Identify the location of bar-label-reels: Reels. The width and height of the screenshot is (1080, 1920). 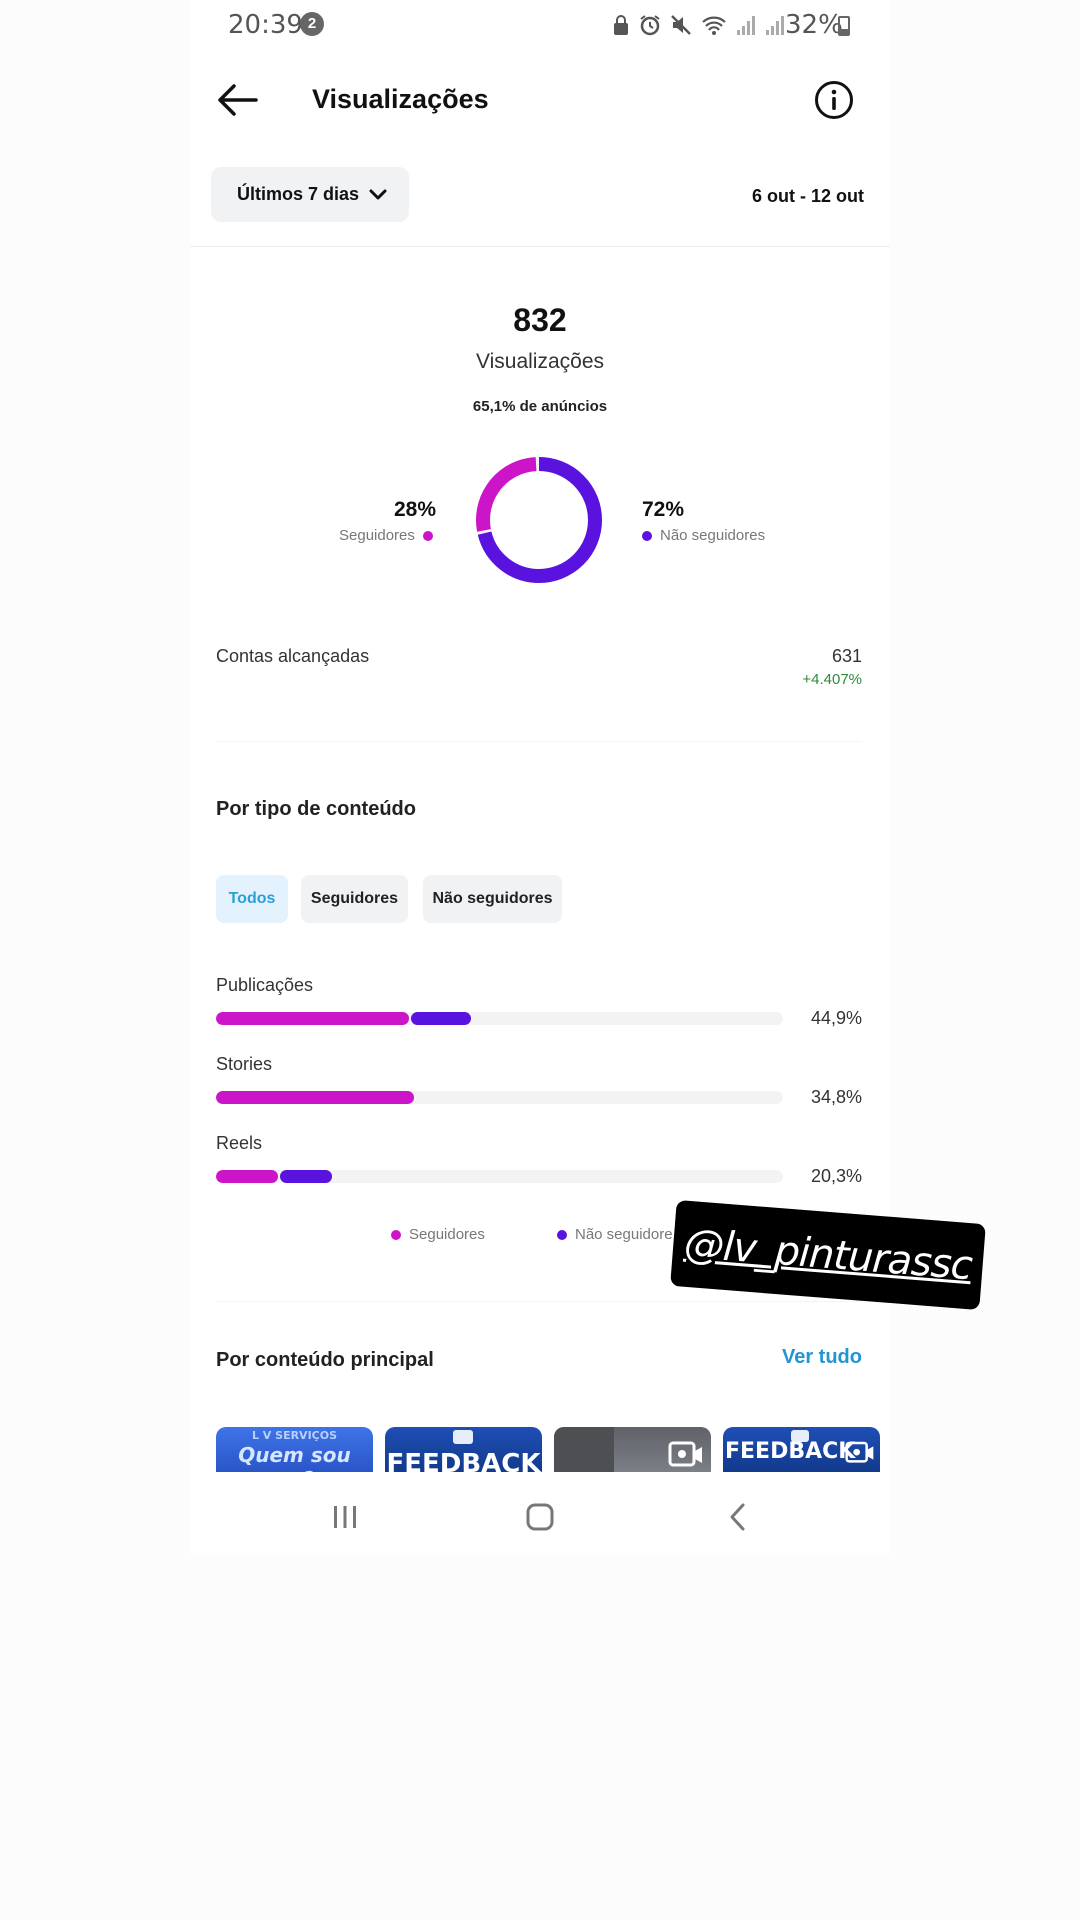
(239, 1143).